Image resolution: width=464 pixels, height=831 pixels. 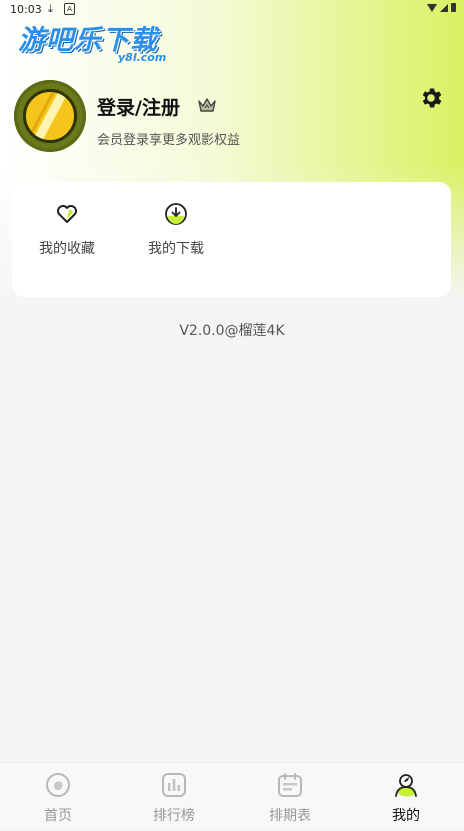 I want to click on login-register-link: 登录/注册, so click(x=138, y=106).